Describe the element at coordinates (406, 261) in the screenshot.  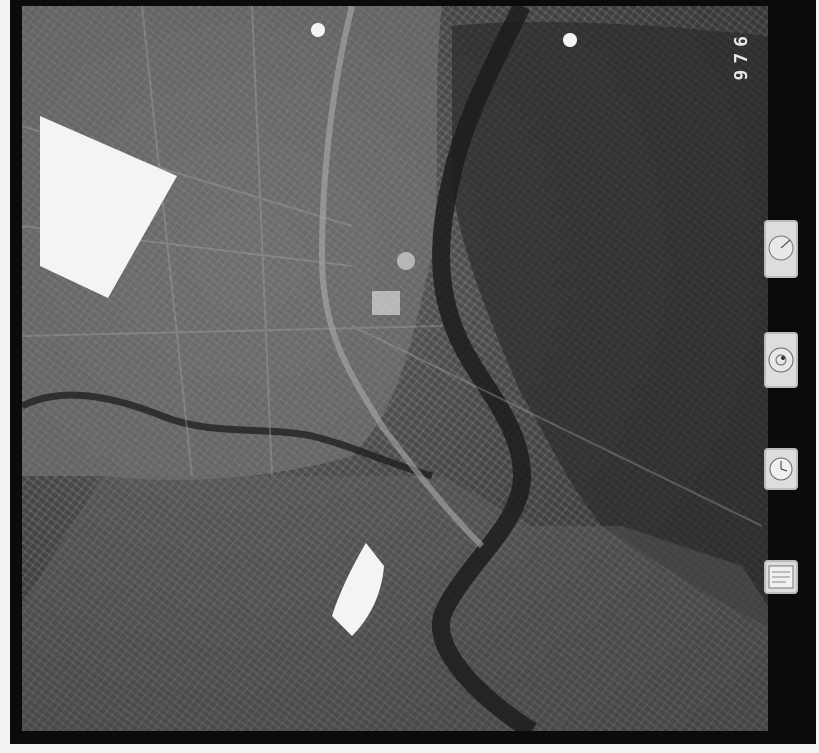
I see `round-building` at that location.